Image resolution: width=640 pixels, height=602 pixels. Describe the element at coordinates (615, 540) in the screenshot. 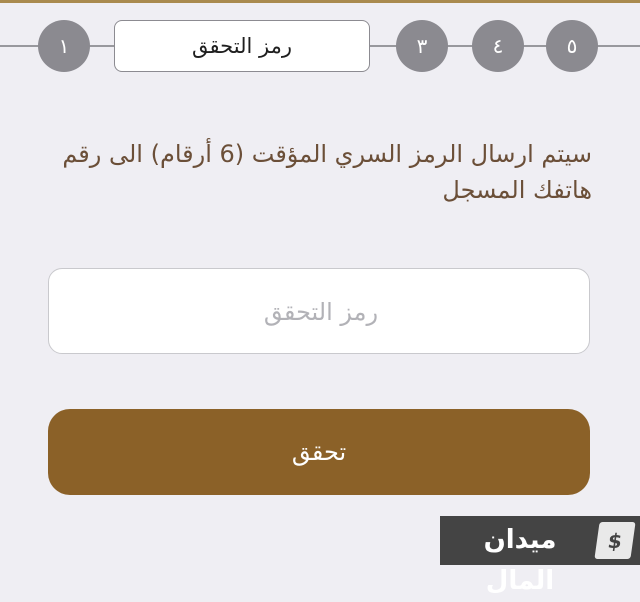

I see `dollar-document-icon: $` at that location.